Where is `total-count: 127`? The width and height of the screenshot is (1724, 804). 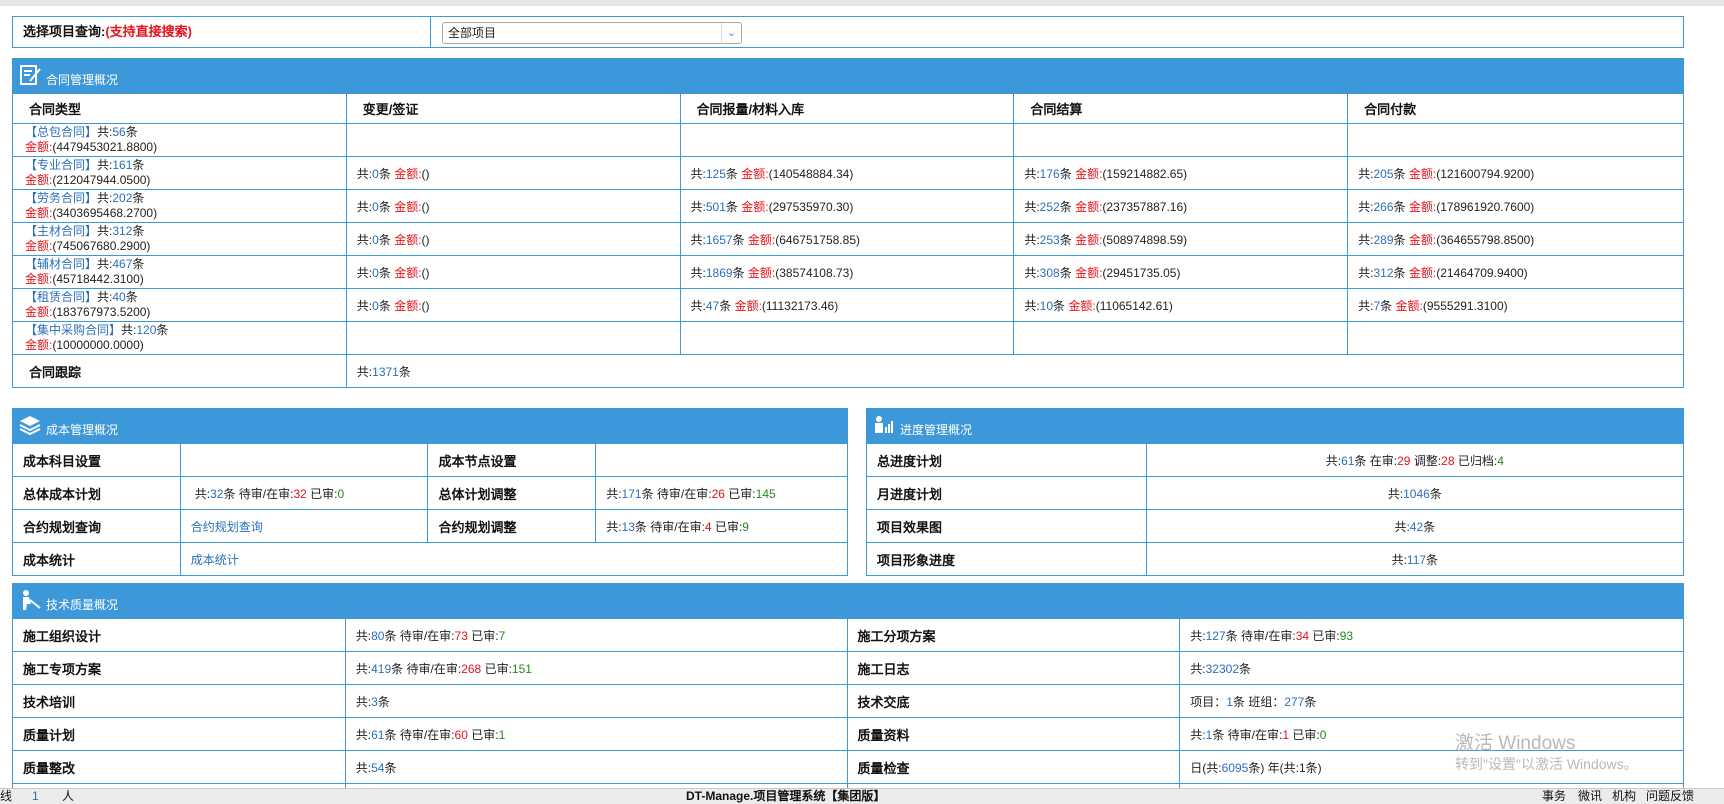 total-count: 127 is located at coordinates (1216, 636).